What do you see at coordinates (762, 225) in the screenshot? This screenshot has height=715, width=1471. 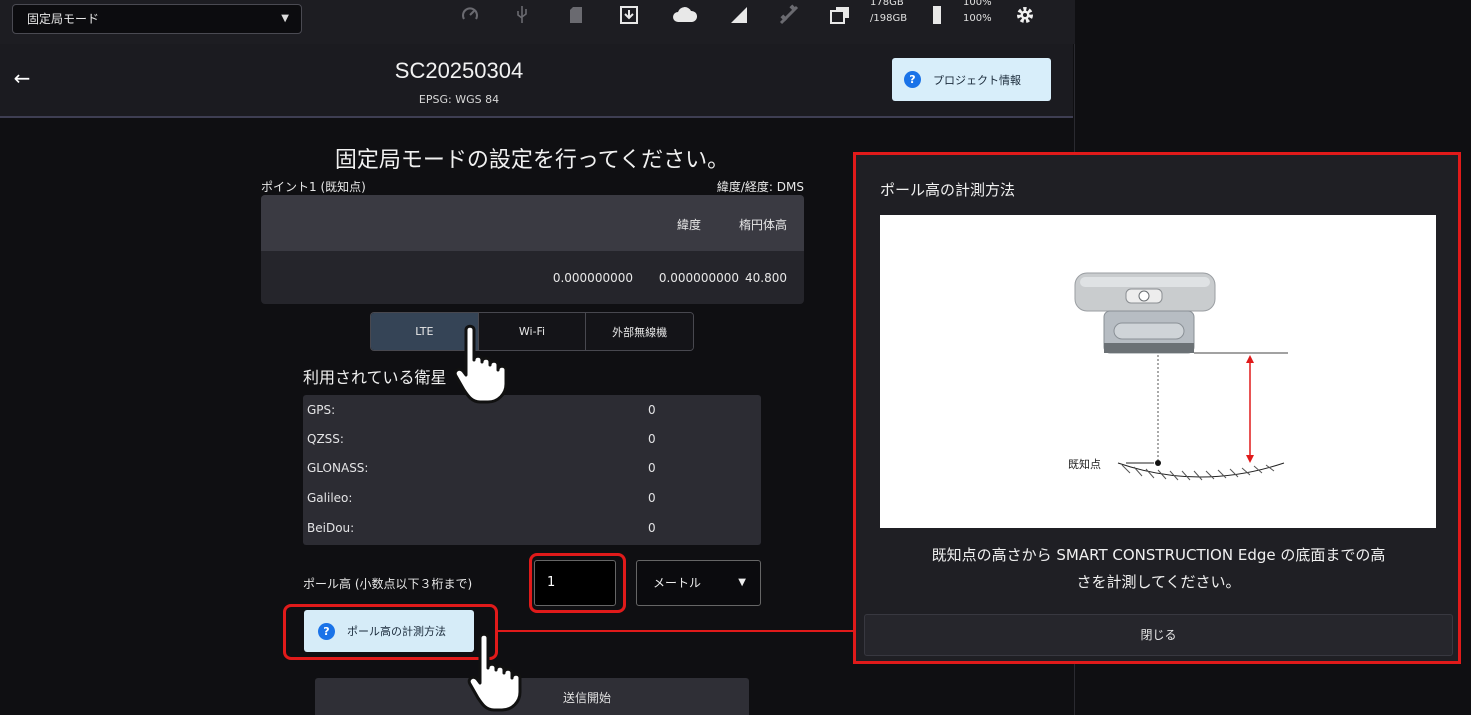 I see `col-header-ellipsoid-height: 楕円体高` at bounding box center [762, 225].